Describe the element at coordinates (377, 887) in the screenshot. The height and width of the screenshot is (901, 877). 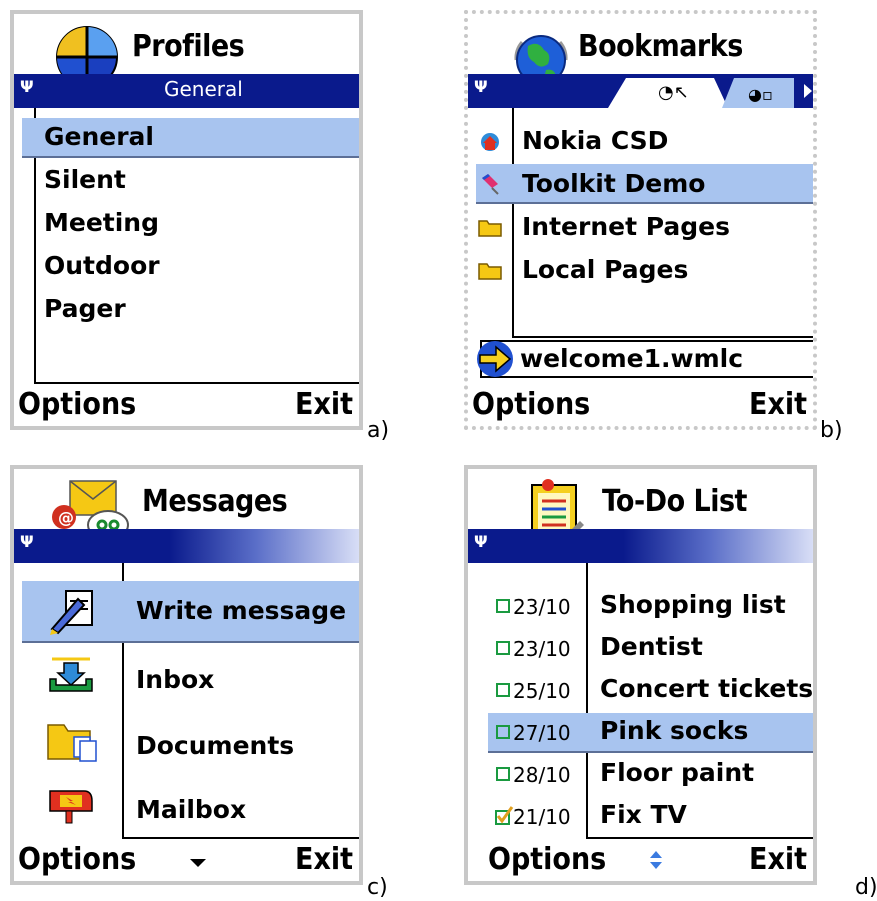
I see `panel-caption-c: c)` at that location.